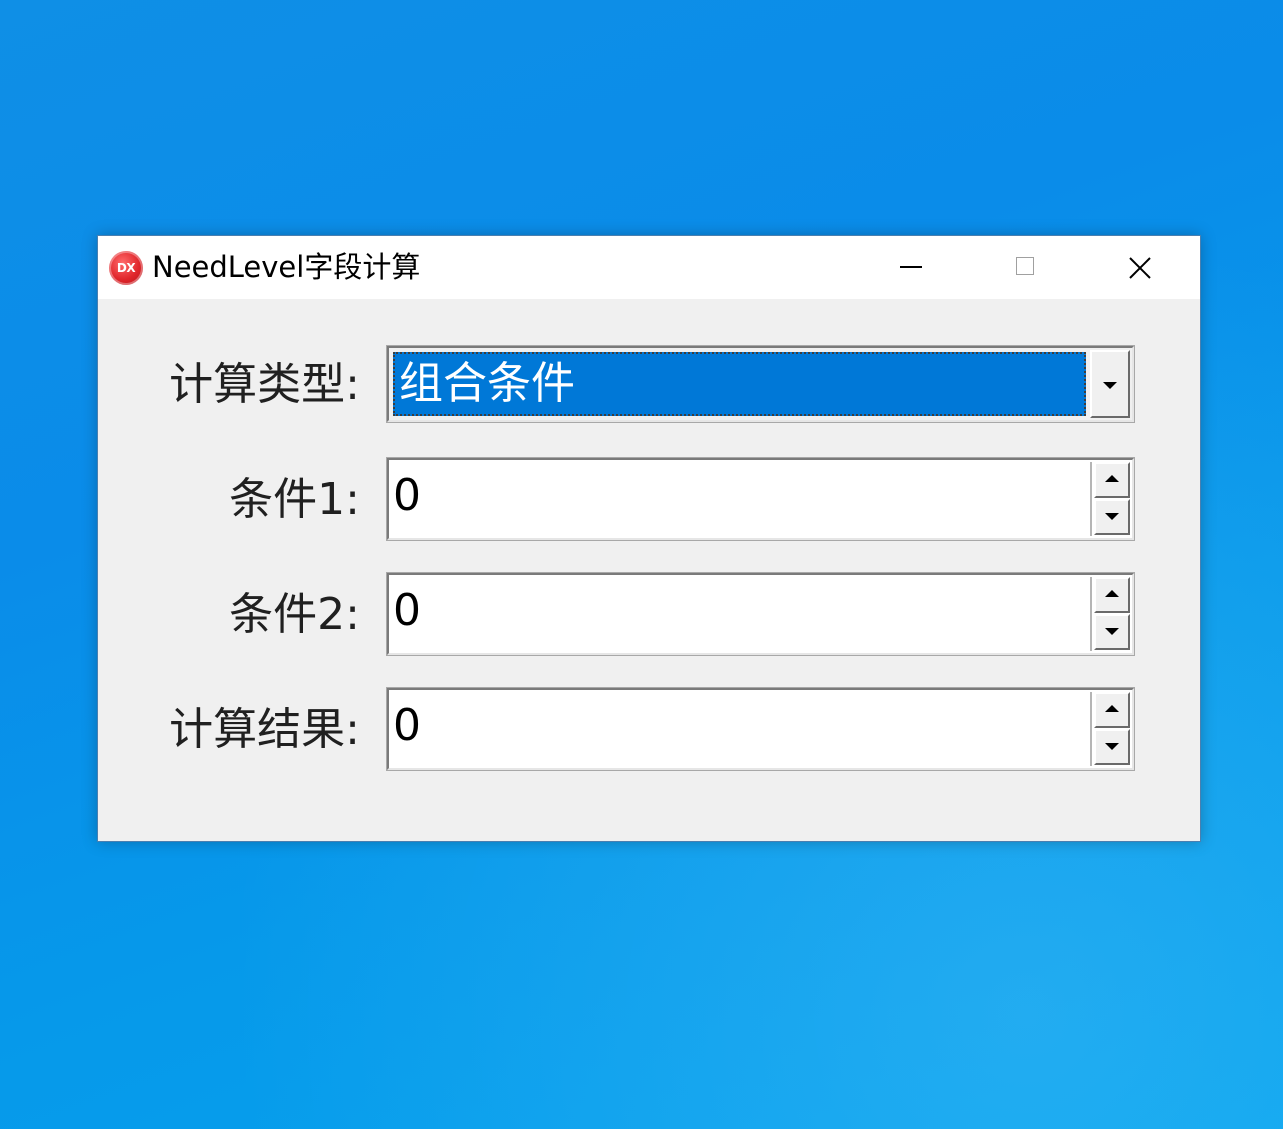 The image size is (1283, 1129). What do you see at coordinates (407, 611) in the screenshot?
I see `condition2-value: 0` at bounding box center [407, 611].